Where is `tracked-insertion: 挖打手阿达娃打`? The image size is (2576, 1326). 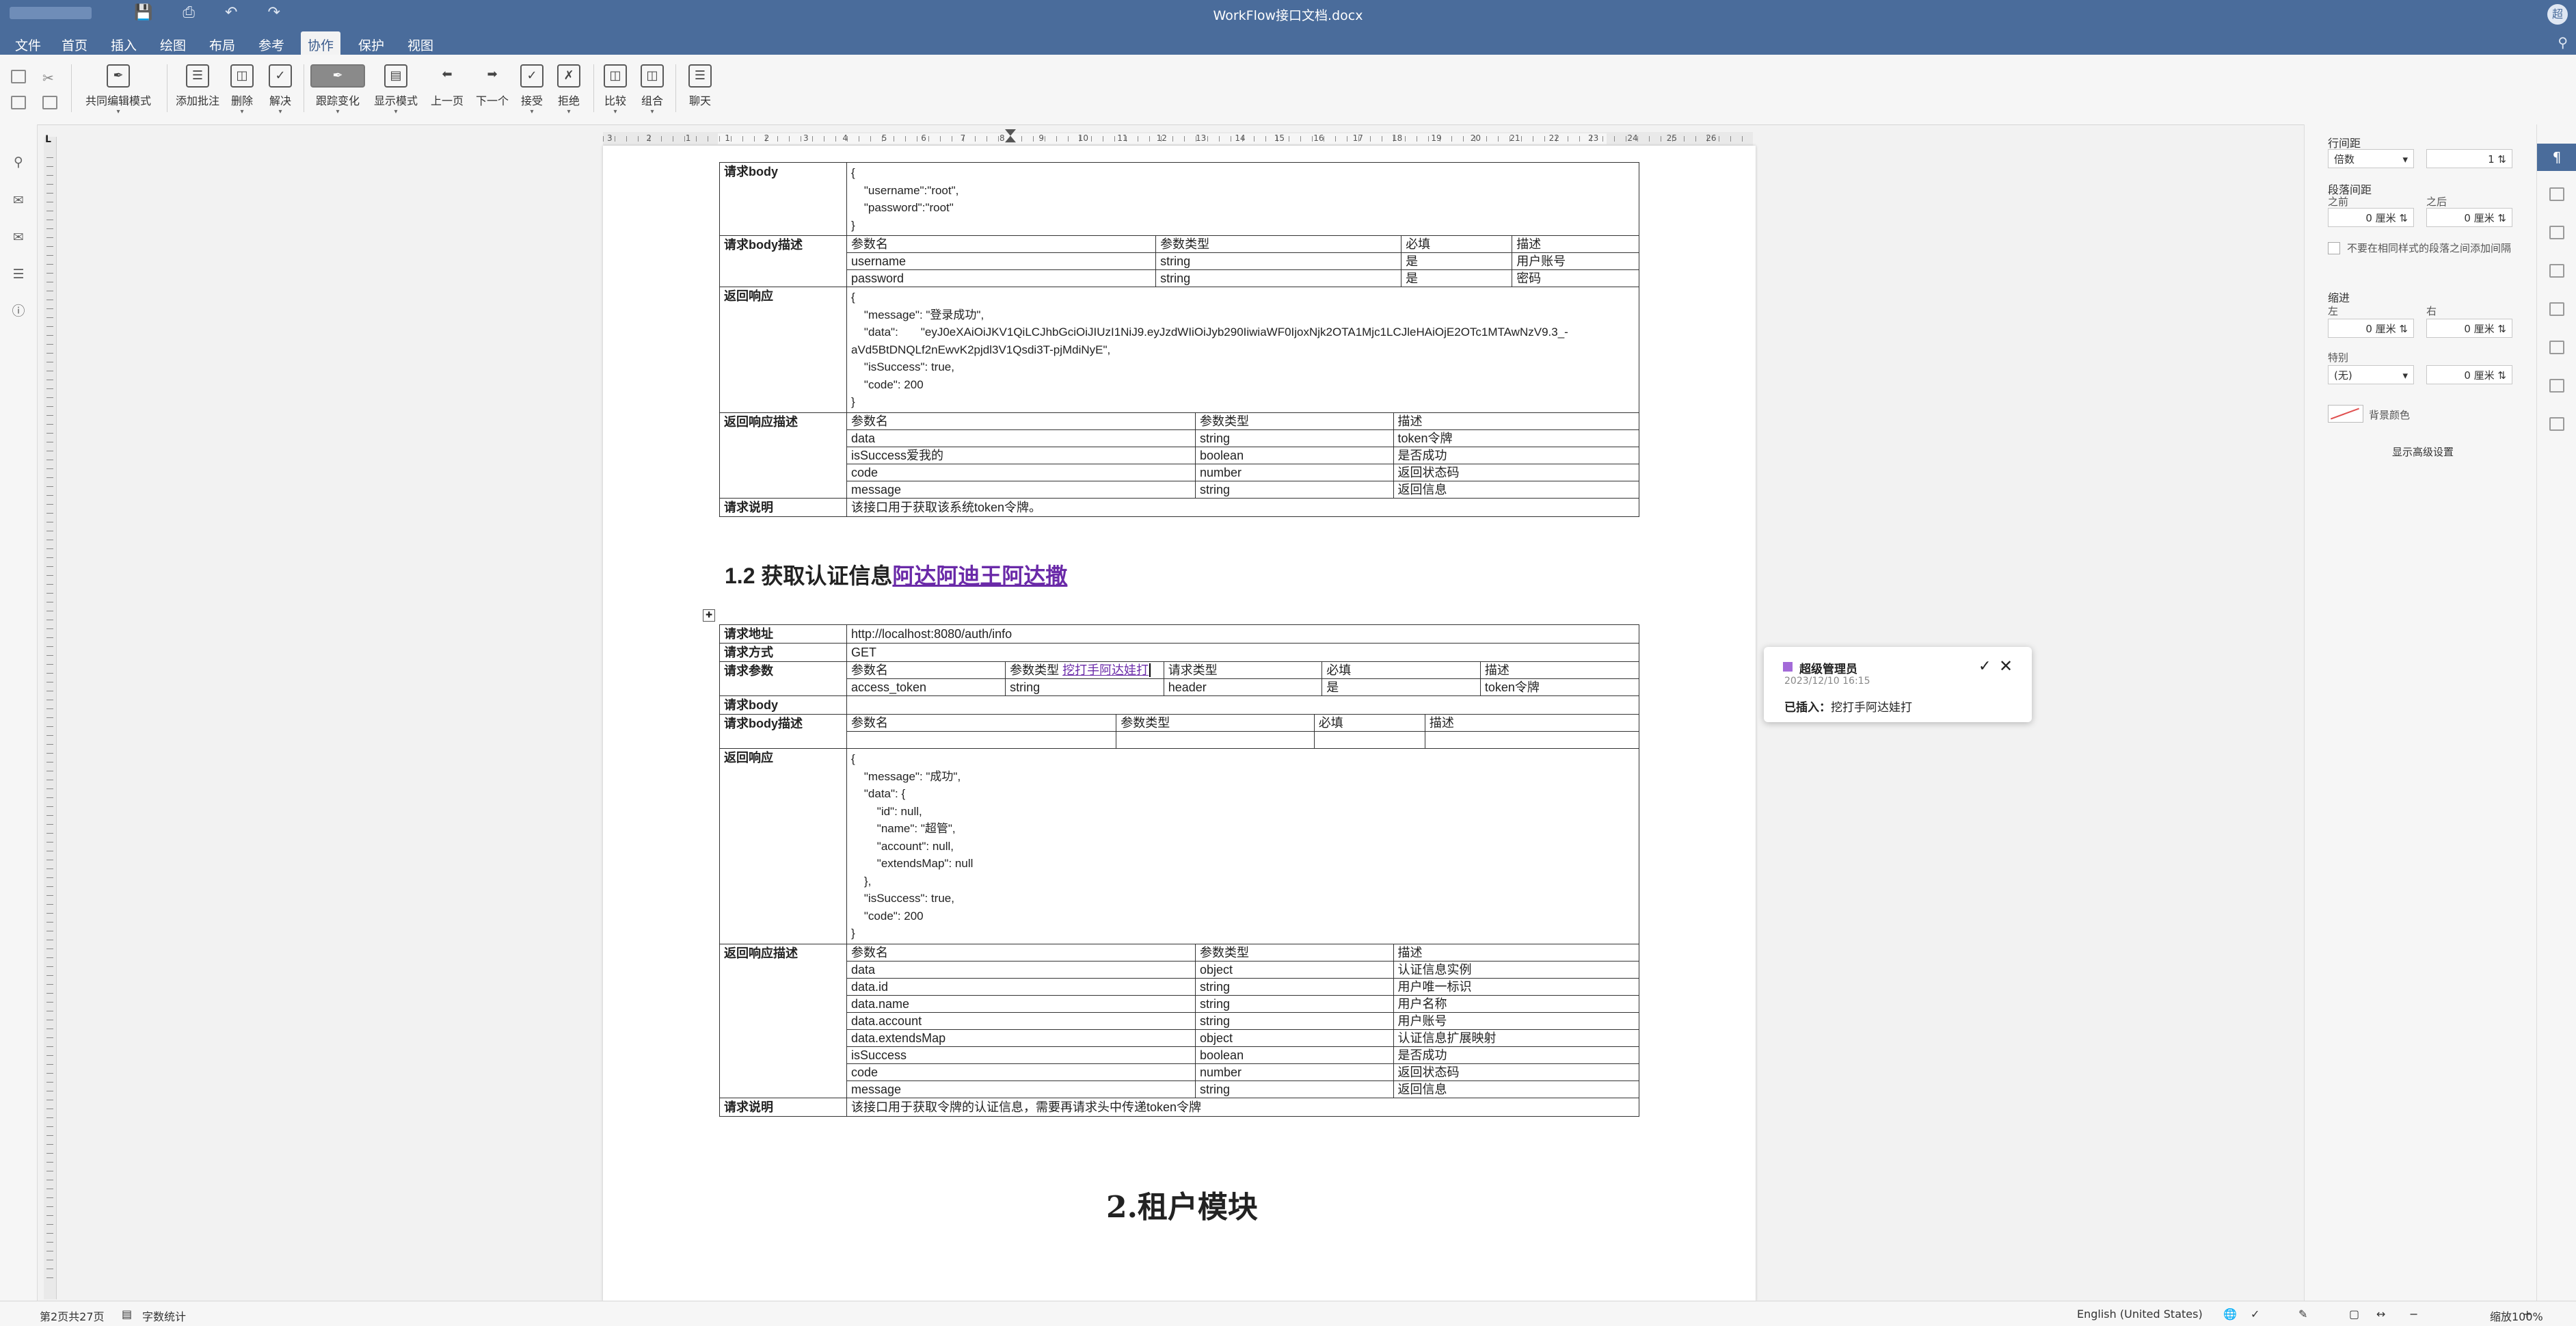
tracked-insertion: 挖打手阿达娃打 is located at coordinates (1105, 670).